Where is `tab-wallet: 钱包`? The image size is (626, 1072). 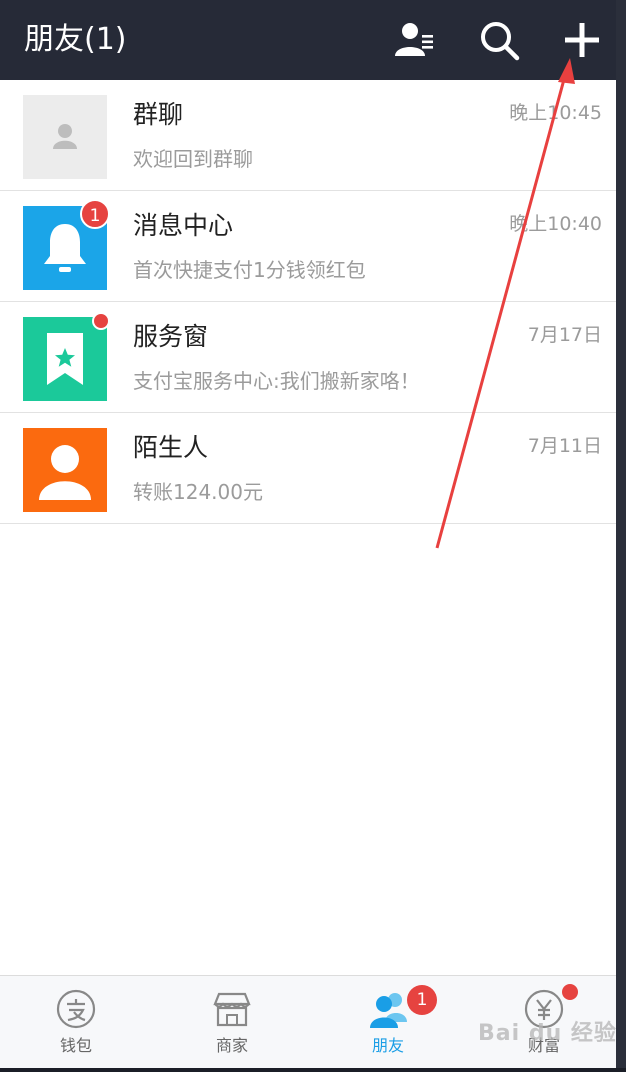
tab-wallet: 钱包 is located at coordinates (76, 1021).